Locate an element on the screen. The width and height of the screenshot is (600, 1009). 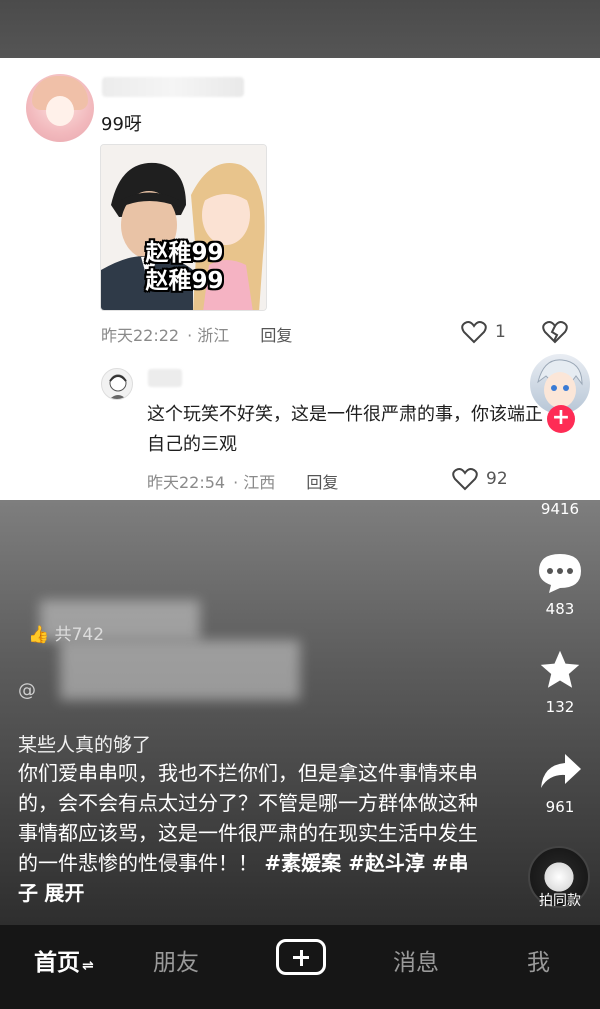
meme-caption-line1: 赵稚99 is located at coordinates (184, 253).